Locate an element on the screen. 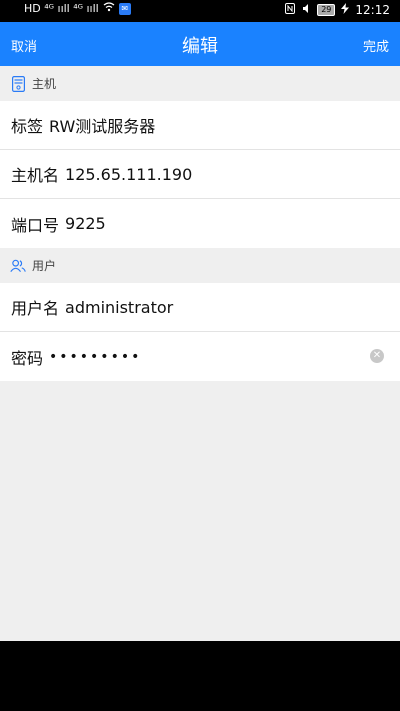  hostname-field: 主机名 125.65.111.190 is located at coordinates (200, 174).